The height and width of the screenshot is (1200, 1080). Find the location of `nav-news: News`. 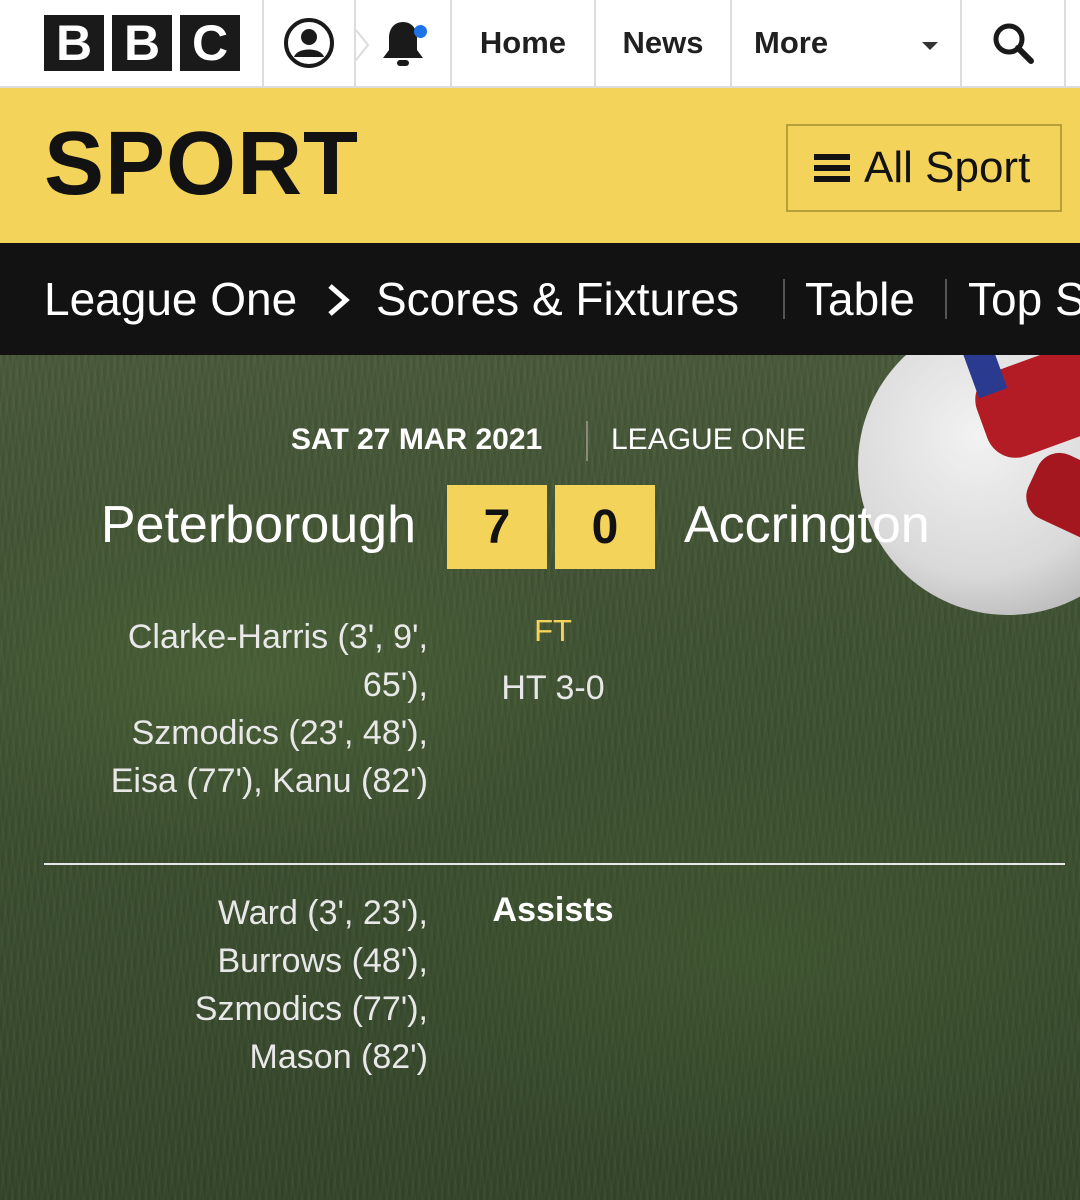

nav-news: News is located at coordinates (664, 43).